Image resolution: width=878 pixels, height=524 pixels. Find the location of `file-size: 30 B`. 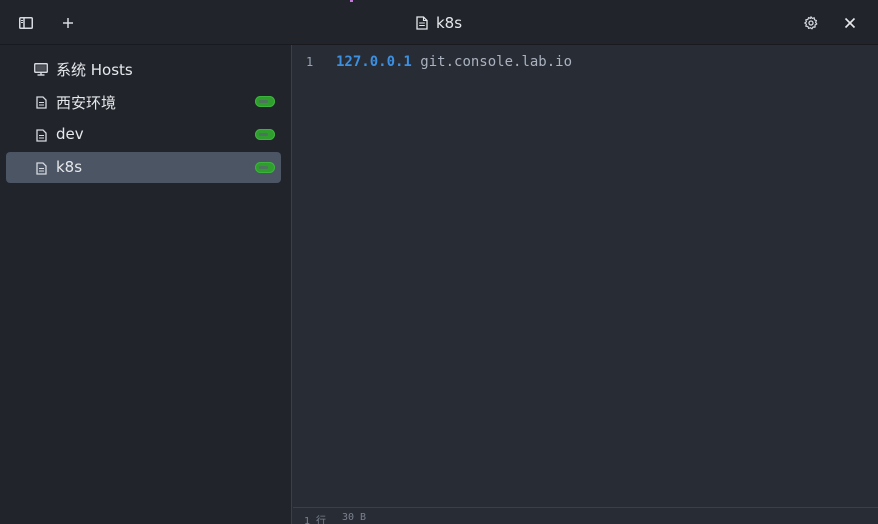

file-size: 30 B is located at coordinates (354, 517).